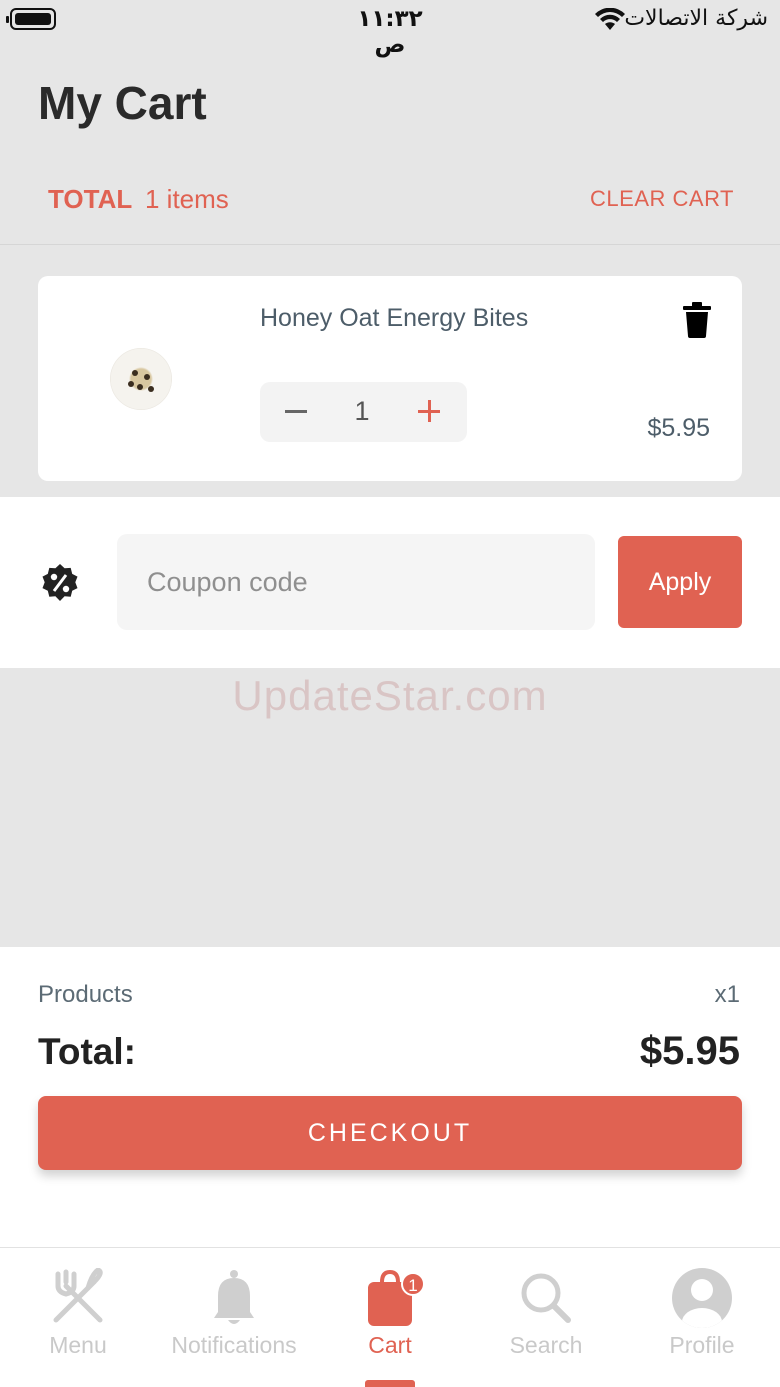 This screenshot has height=1387, width=780. I want to click on product-price: $5.95, so click(678, 428).